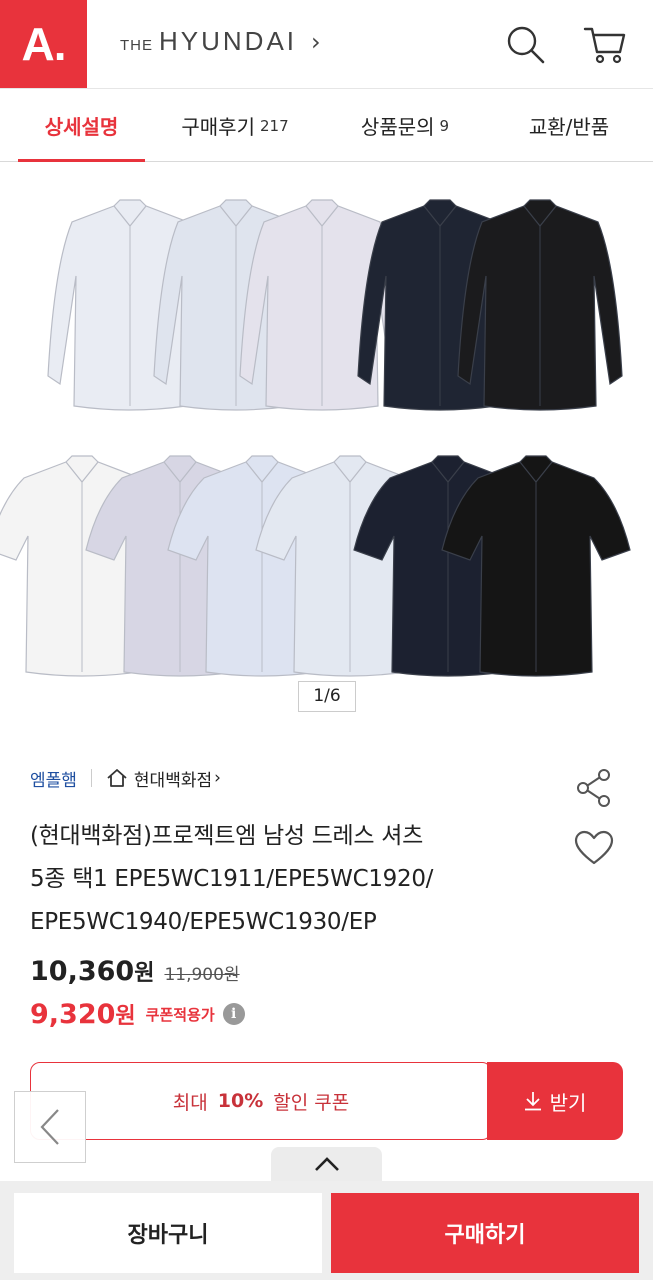  I want to click on tab-inquiry-count: 9, so click(444, 125).